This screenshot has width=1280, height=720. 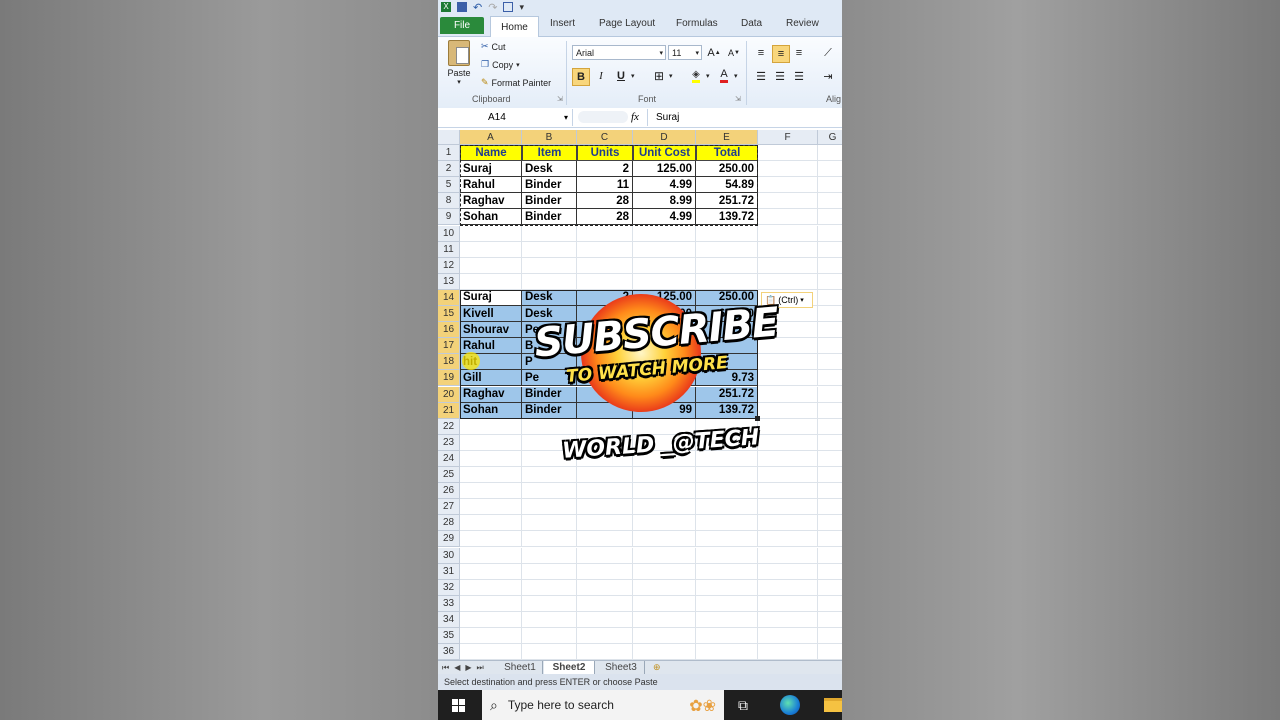 I want to click on taskbar-search-box: ⌕ Type here to search ✿❀, so click(x=603, y=705).